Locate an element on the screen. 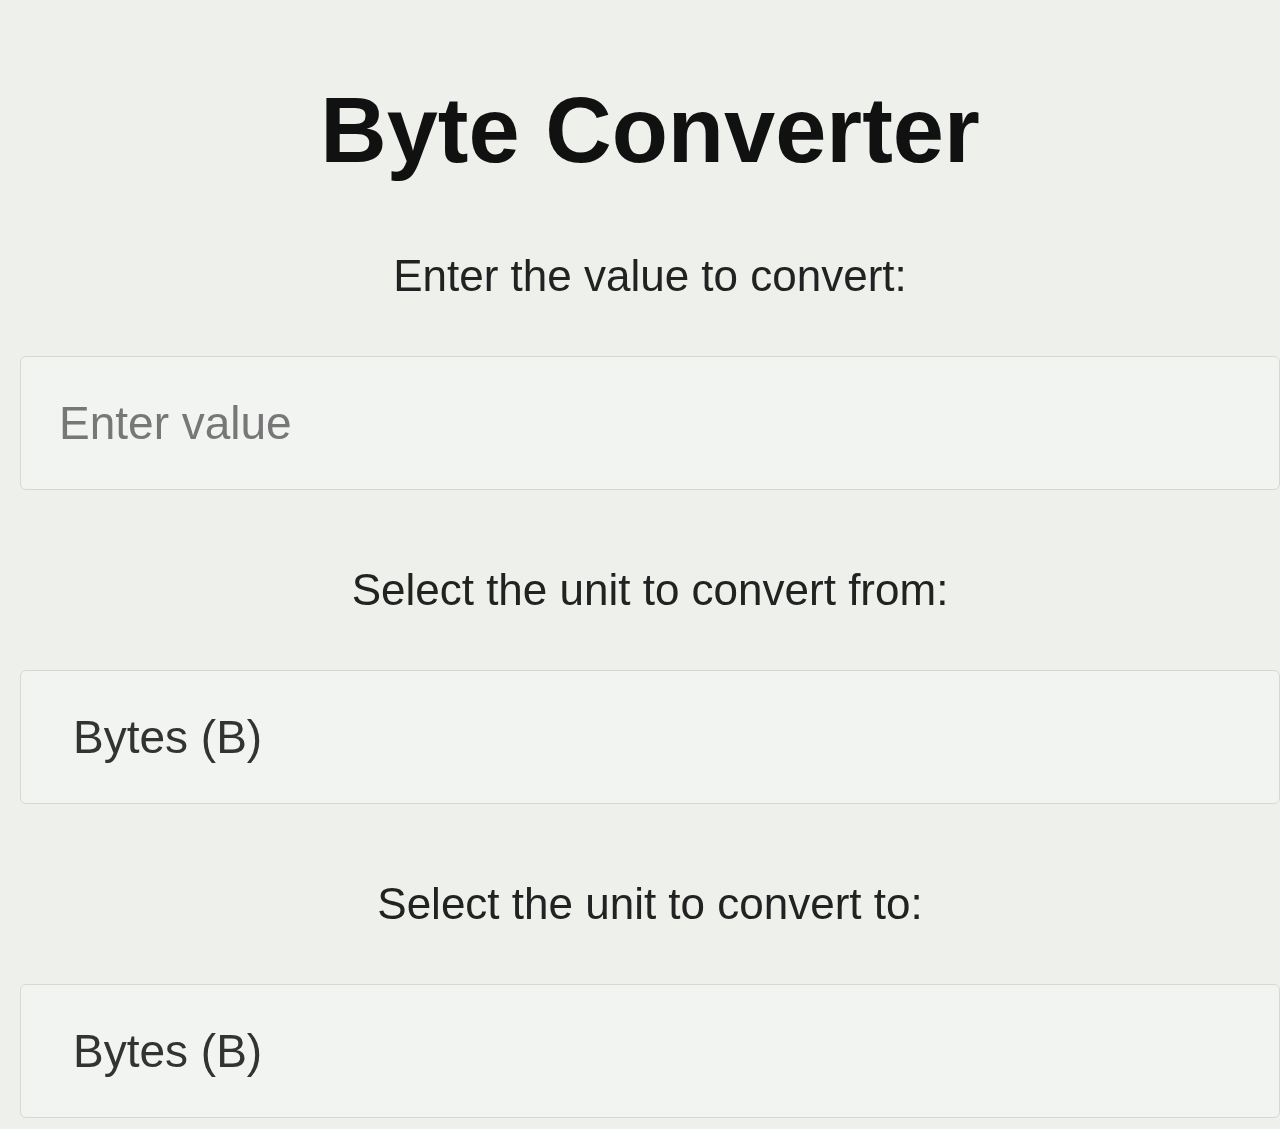  field-label: Select the unit to convert from: is located at coordinates (650, 590).